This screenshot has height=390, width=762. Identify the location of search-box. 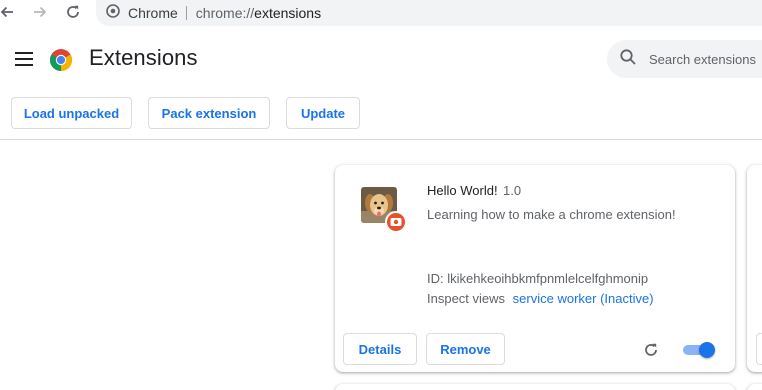
(684, 59).